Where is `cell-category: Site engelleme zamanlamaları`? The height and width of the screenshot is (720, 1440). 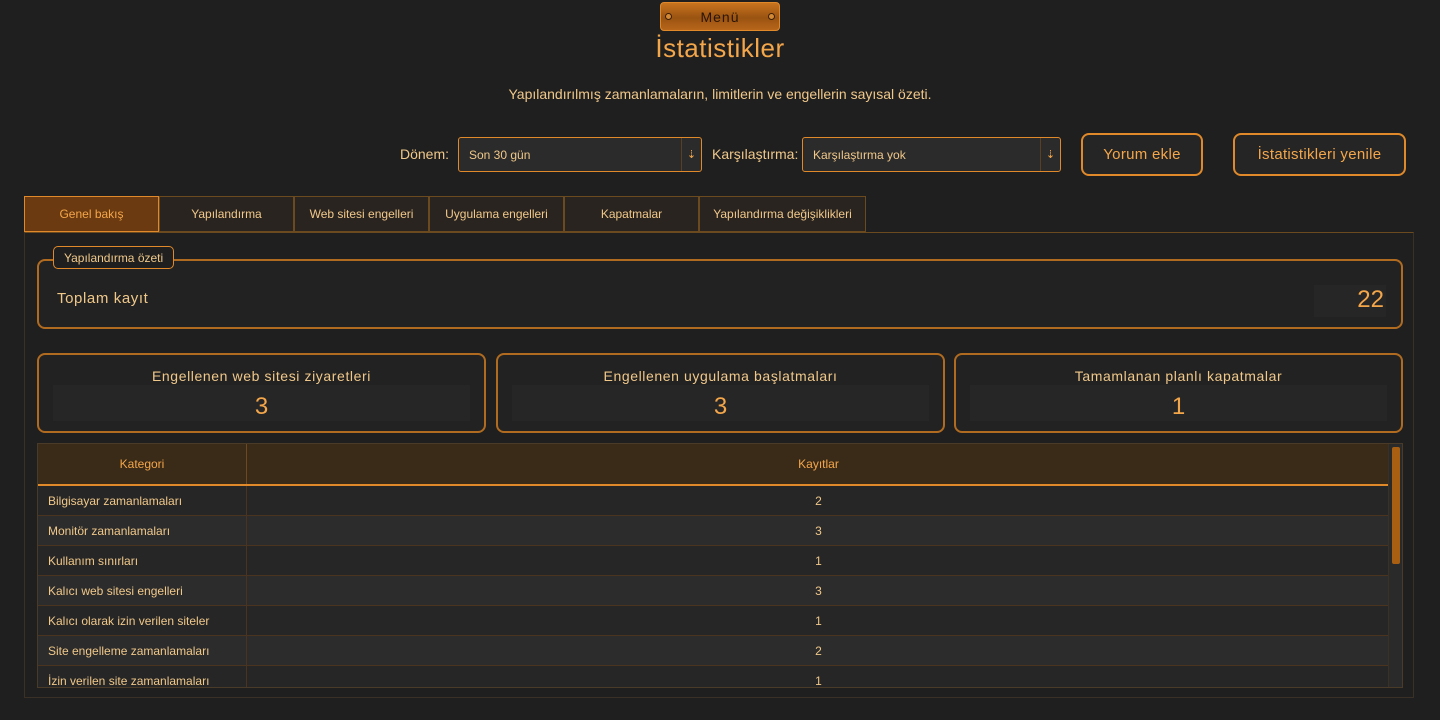 cell-category: Site engelleme zamanlamaları is located at coordinates (142, 650).